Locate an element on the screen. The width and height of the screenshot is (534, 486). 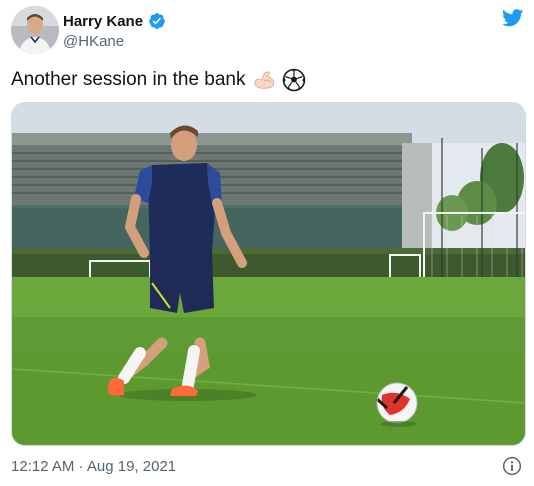
avatar-image is located at coordinates (35, 30).